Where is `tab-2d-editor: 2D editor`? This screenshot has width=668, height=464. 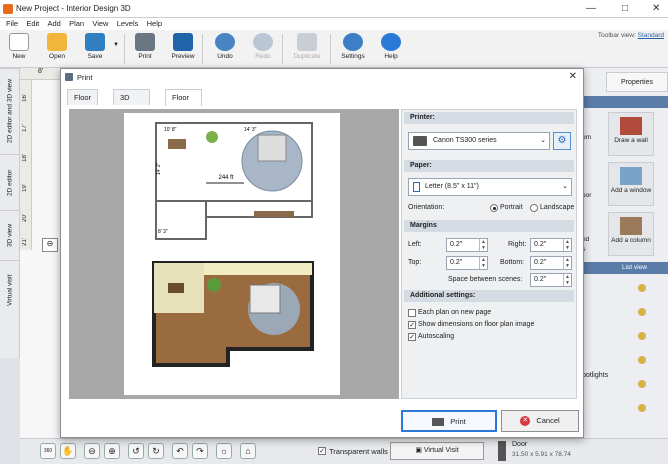
tab-2d-editor: 2D editor is located at coordinates (10, 182).